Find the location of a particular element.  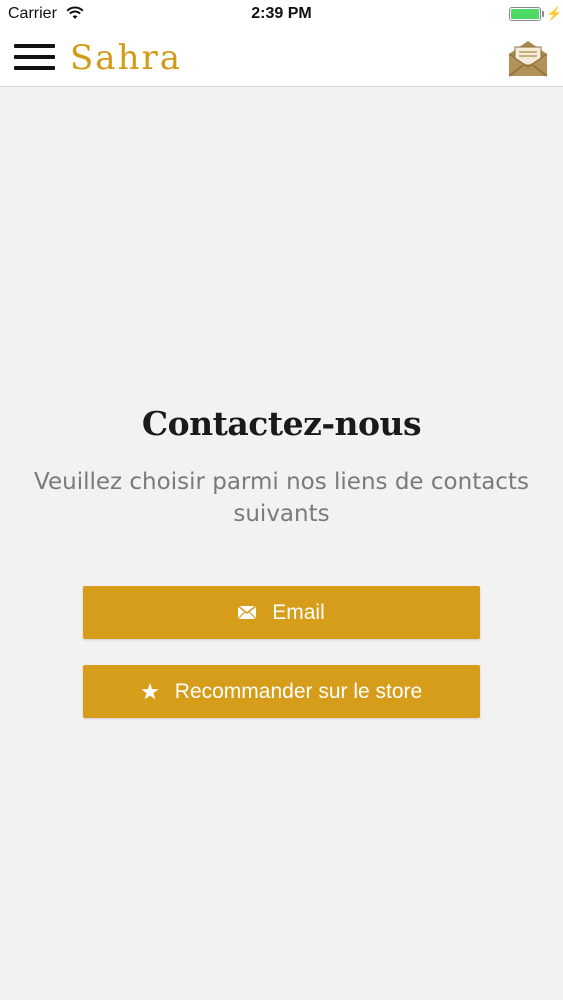

email-button: Email is located at coordinates (281, 612).